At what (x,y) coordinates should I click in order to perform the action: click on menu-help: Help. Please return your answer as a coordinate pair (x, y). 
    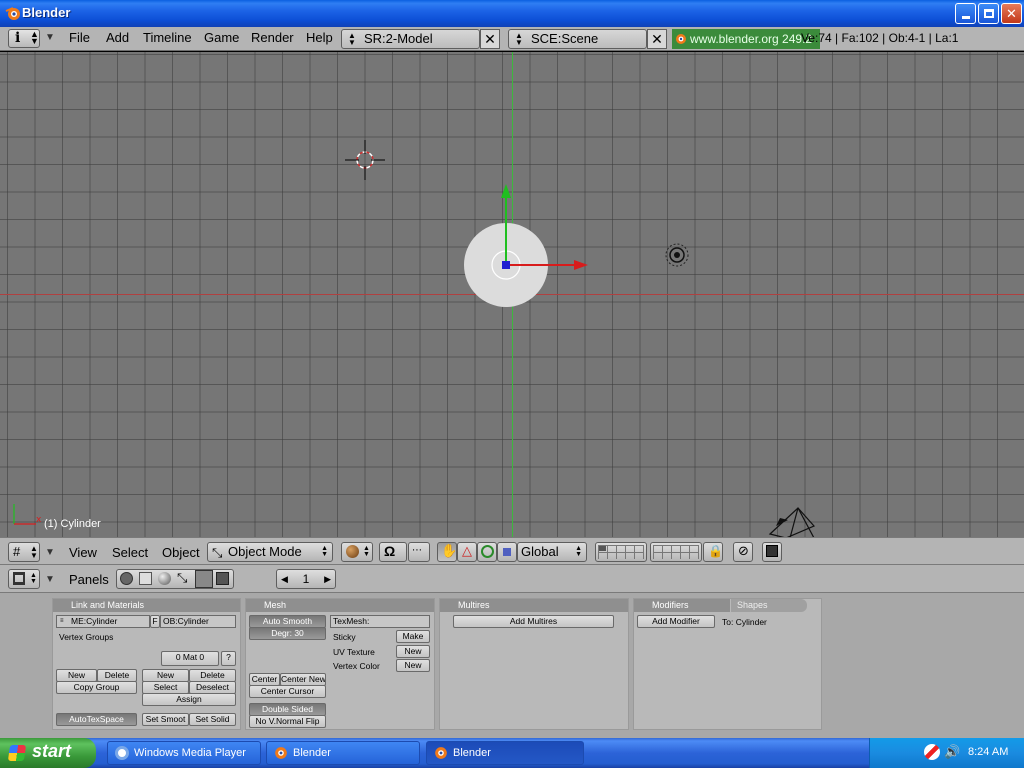
    Looking at the image, I should click on (319, 37).